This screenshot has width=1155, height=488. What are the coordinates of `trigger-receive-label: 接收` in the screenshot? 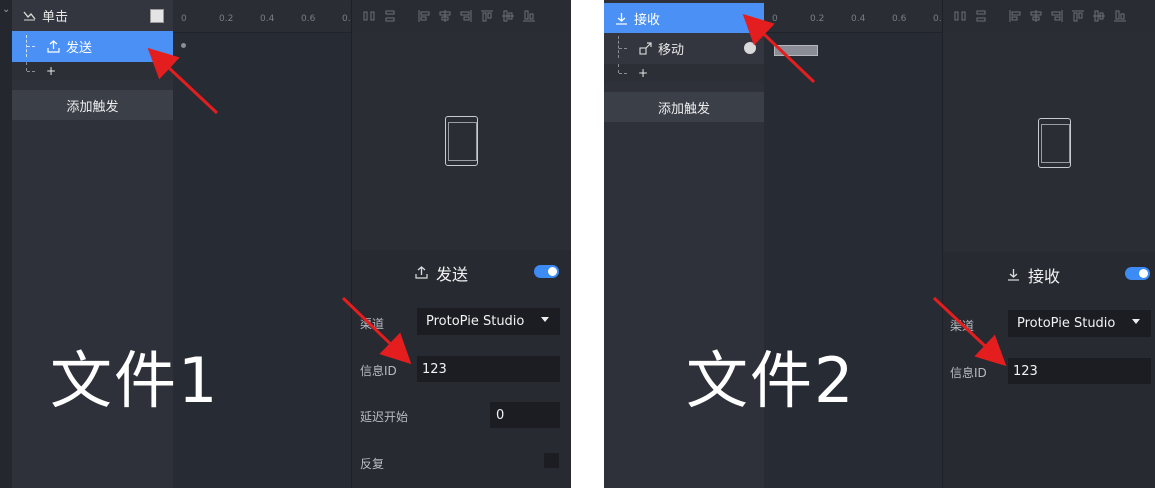 It's located at (647, 20).